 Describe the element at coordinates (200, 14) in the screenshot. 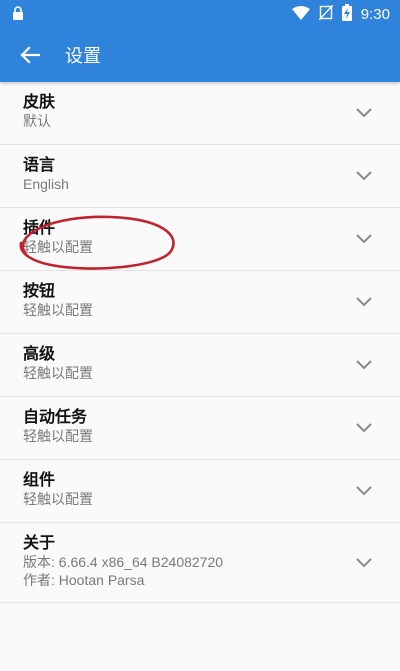

I see `status-bar: 9:30` at that location.